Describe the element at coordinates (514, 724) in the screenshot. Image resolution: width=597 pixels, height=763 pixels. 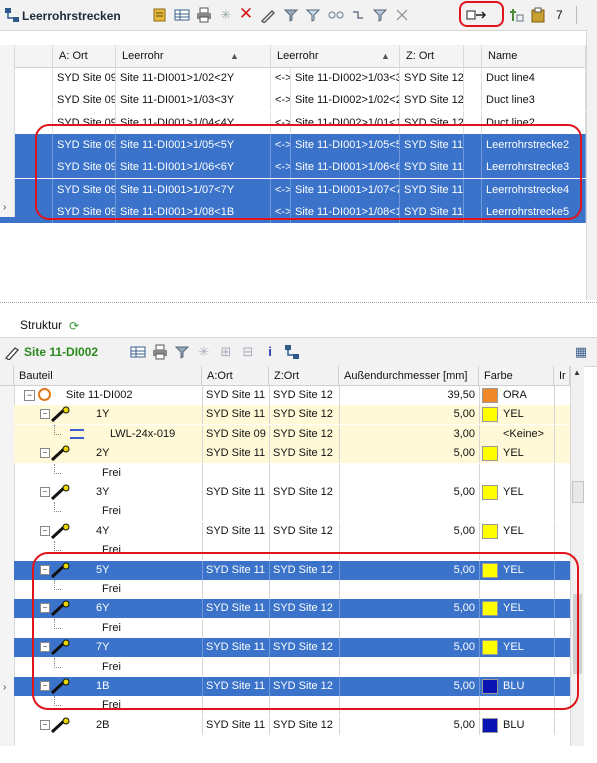
I see `color-name: BLU` at that location.